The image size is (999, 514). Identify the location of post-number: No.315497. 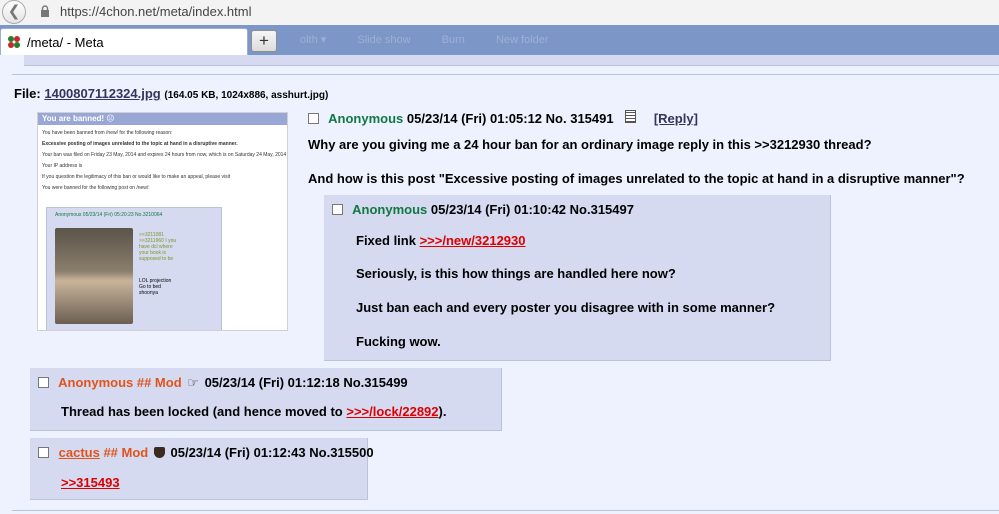
(602, 209).